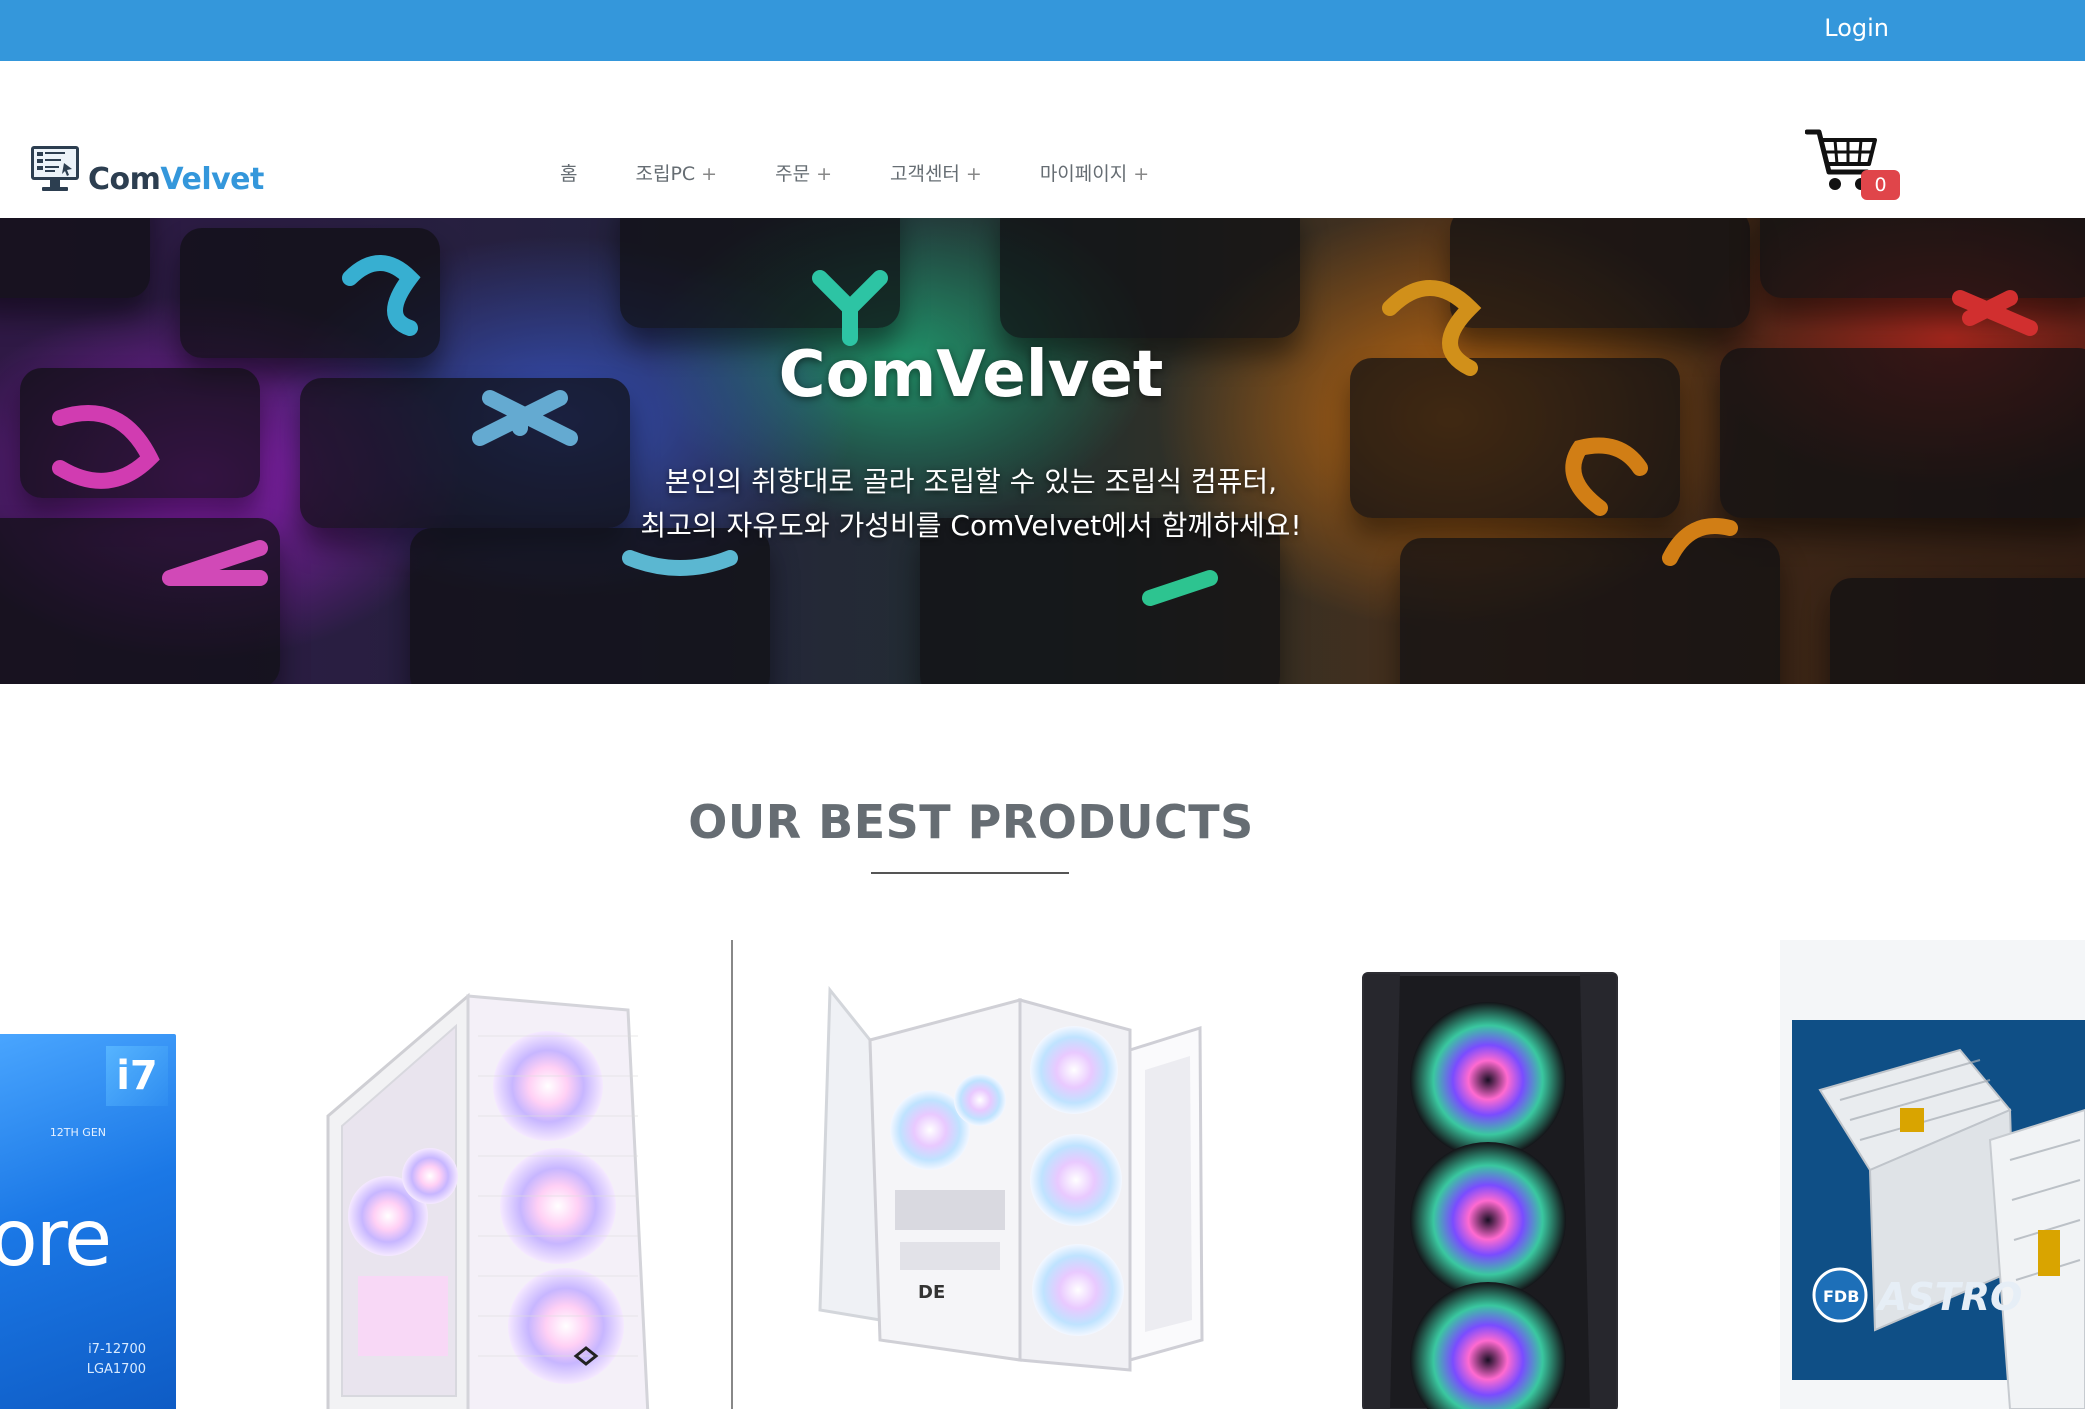 The width and height of the screenshot is (2085, 1409). I want to click on nav-item-customer-center: 고객센터 +, so click(936, 172).